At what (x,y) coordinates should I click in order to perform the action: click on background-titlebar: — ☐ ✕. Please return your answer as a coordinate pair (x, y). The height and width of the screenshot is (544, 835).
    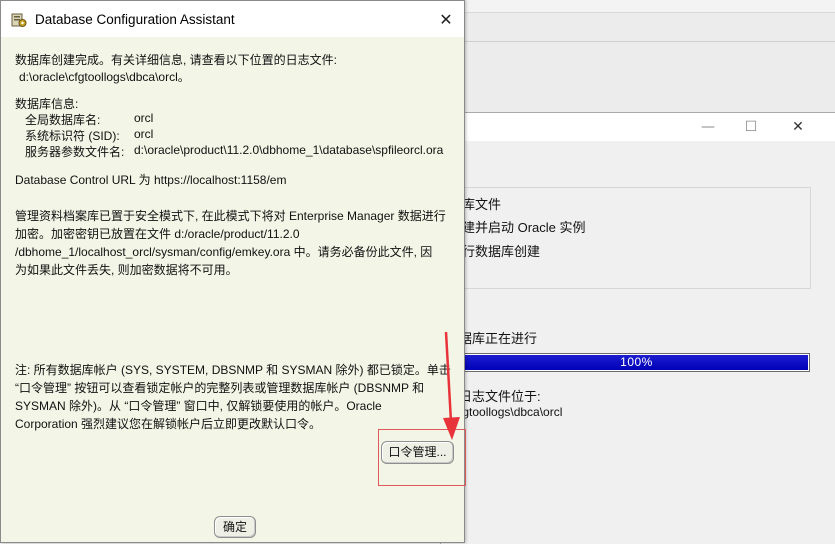
    Looking at the image, I should click on (638, 127).